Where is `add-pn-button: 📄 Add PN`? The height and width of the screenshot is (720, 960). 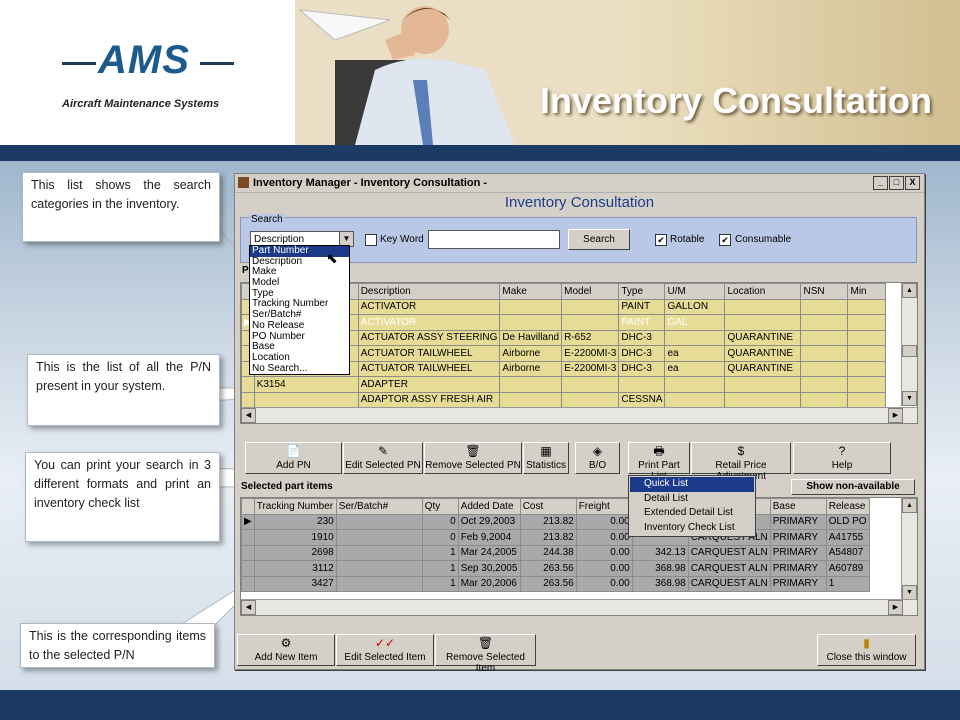
add-pn-button: 📄 Add PN is located at coordinates (293, 458).